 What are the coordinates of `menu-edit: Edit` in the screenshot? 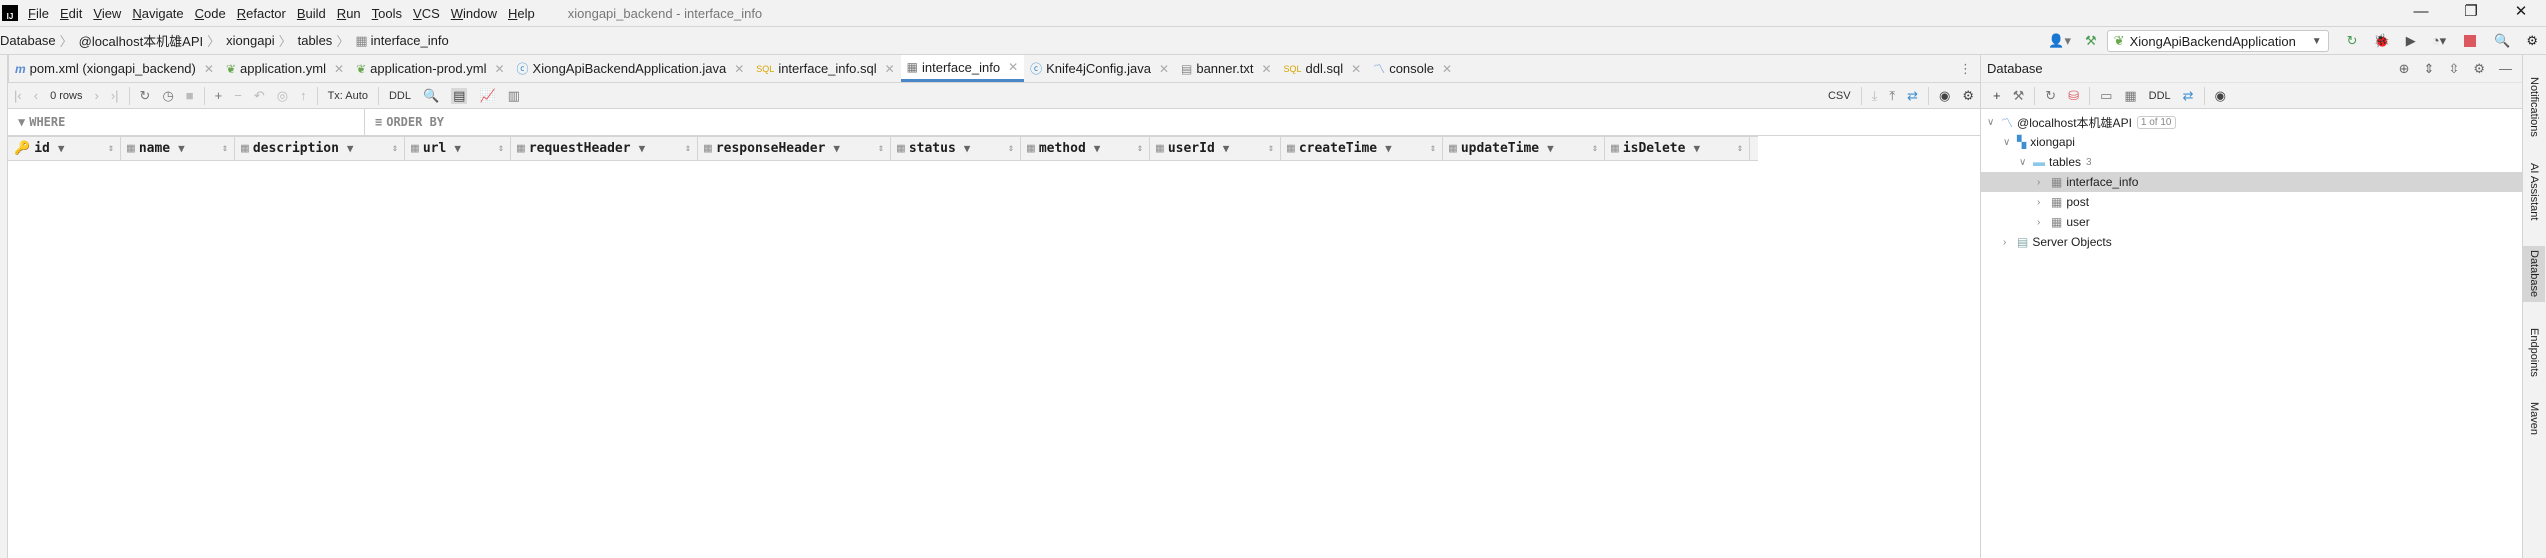 It's located at (71, 13).